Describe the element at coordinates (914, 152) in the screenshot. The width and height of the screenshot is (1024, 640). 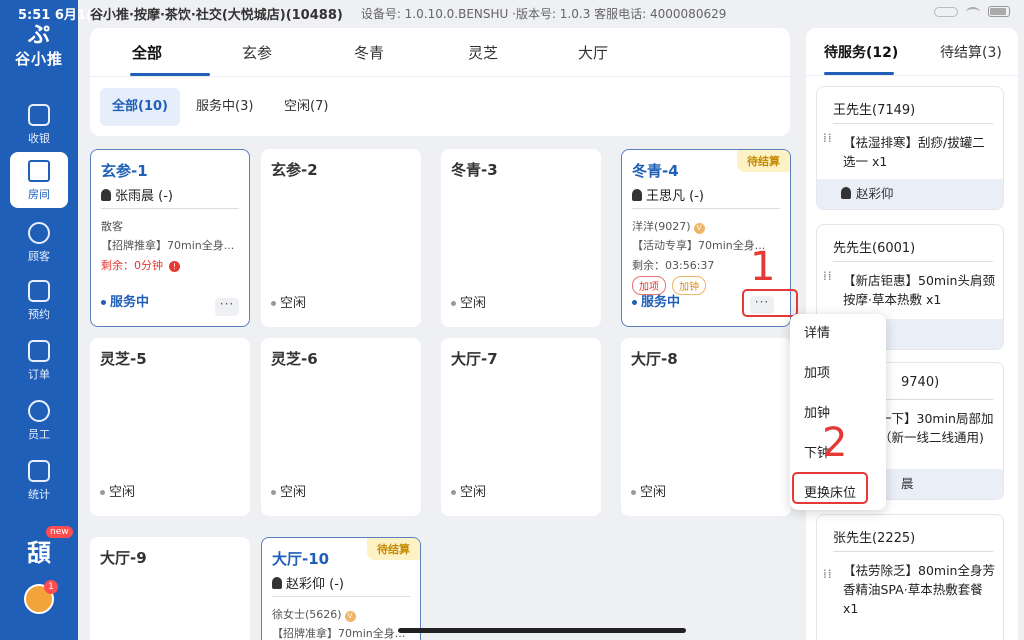
I see `order-service: 【祛湿排寒】刮痧/拔罐二选一 x1` at that location.